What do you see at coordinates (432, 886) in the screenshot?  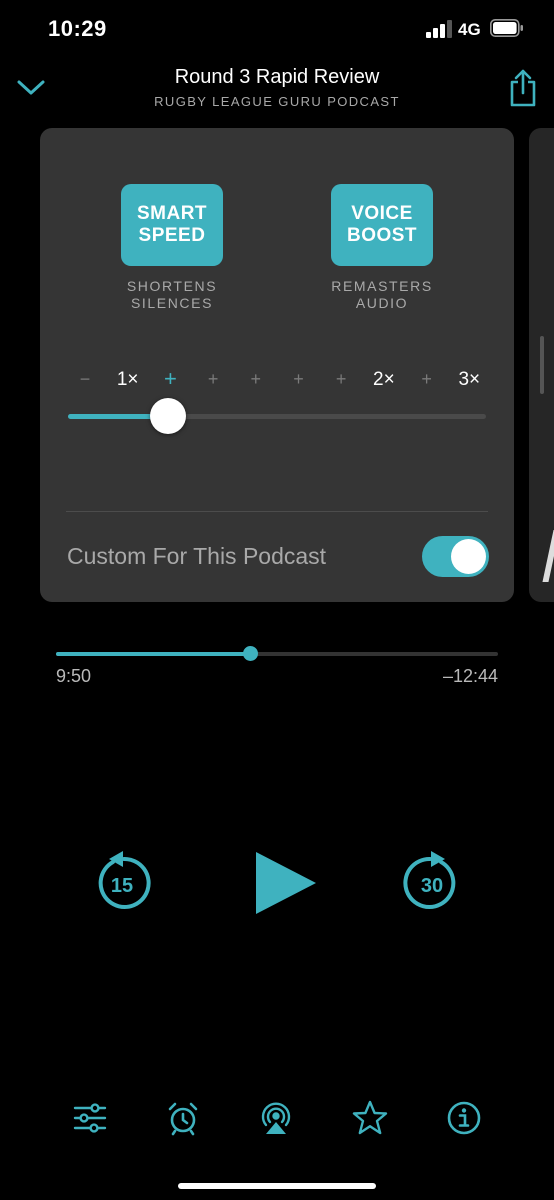 I see `skip-forward-label: 30` at bounding box center [432, 886].